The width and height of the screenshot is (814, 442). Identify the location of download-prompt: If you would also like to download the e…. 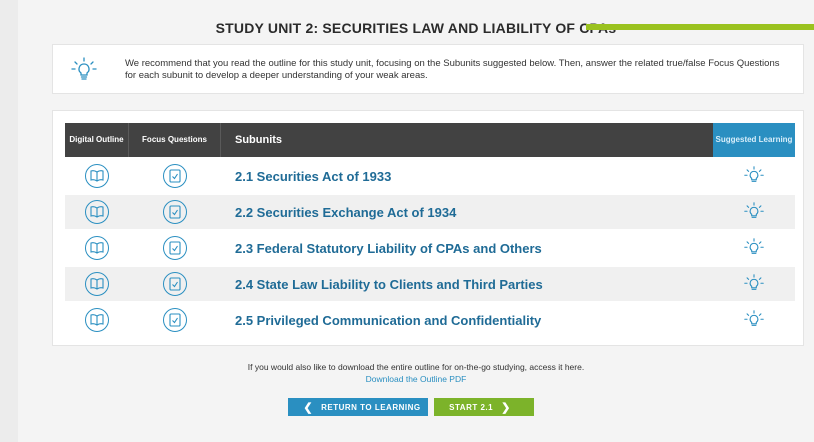
(416, 367).